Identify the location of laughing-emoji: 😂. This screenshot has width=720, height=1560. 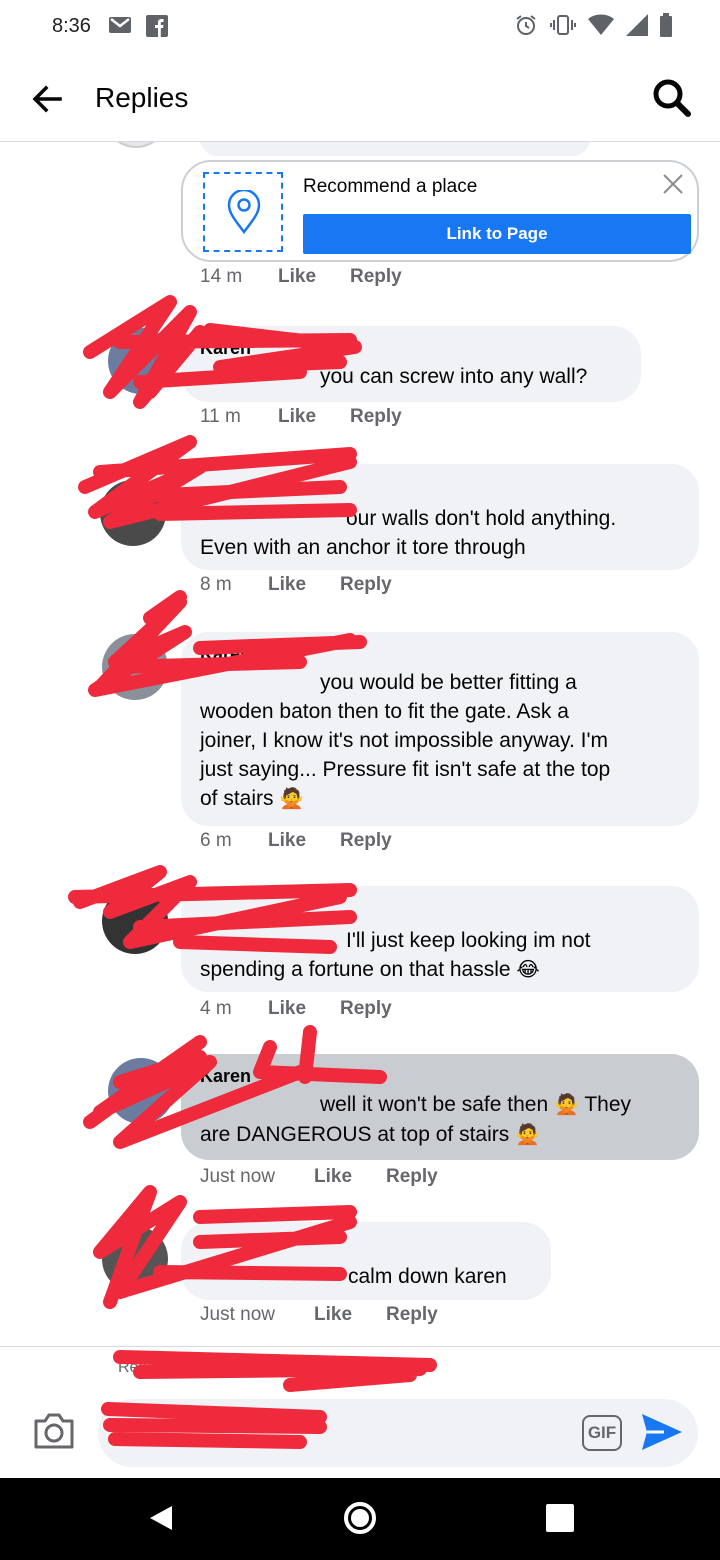
(528, 970).